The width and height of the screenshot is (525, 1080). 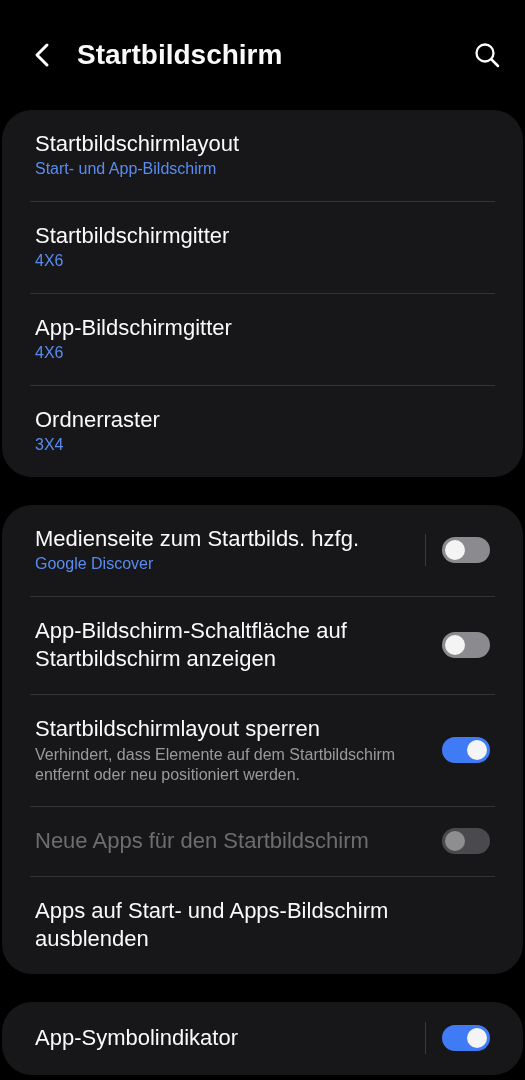 What do you see at coordinates (262, 925) in the screenshot?
I see `setting-title: Apps auf Start- und Apps-Bildschirm ausblenden` at bounding box center [262, 925].